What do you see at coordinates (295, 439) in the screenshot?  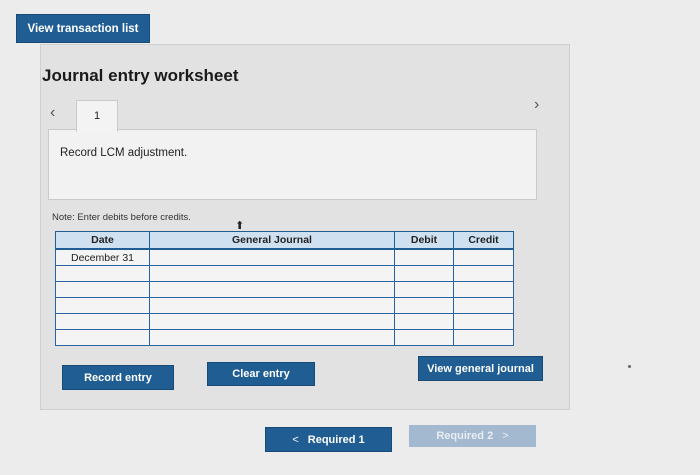 I see `chevron-left-icon: <` at bounding box center [295, 439].